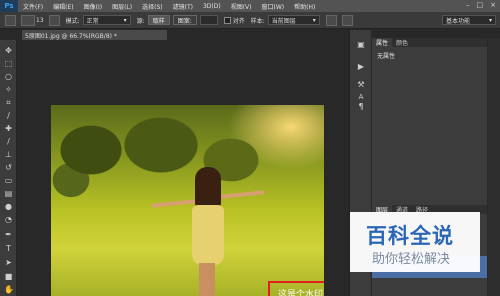  I want to click on menu-layer: 图层(L), so click(122, 6).